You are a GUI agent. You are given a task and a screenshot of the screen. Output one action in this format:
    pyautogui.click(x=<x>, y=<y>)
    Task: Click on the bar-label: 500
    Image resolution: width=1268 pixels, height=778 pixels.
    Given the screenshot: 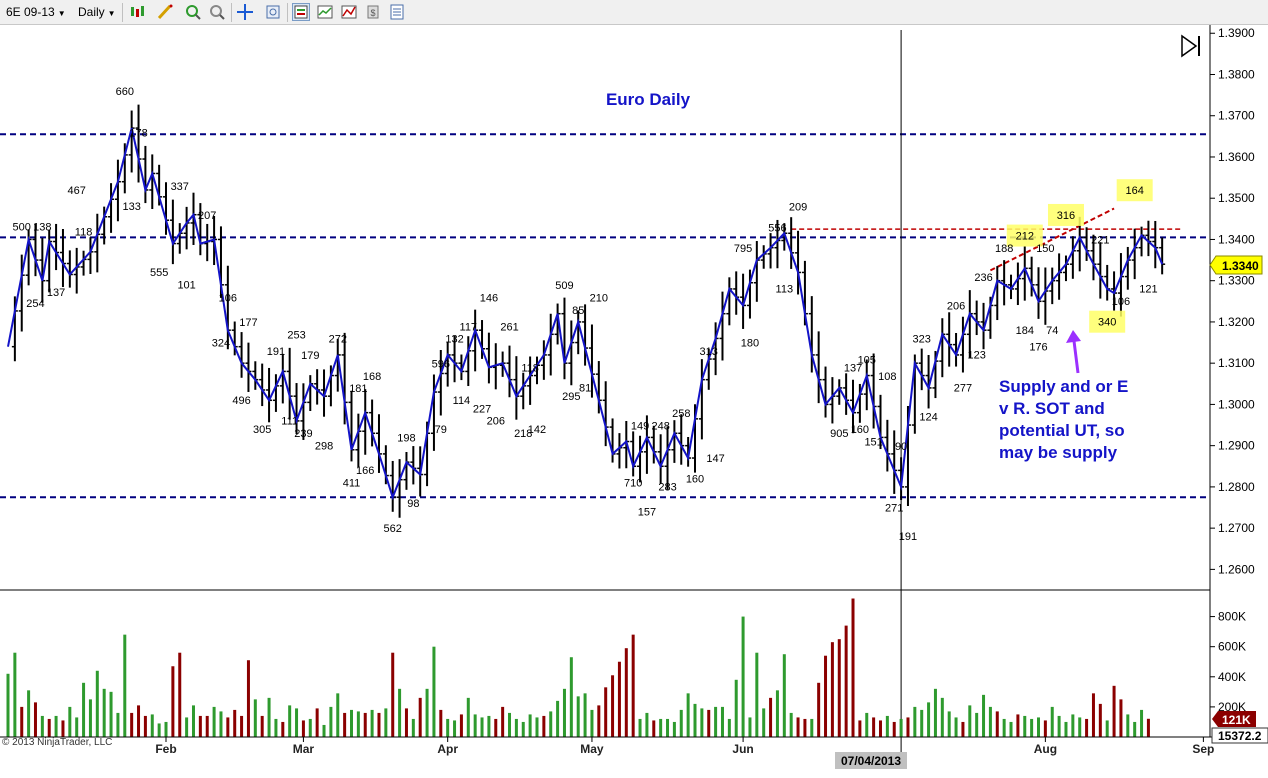 What is the action you would take?
    pyautogui.click(x=22, y=228)
    